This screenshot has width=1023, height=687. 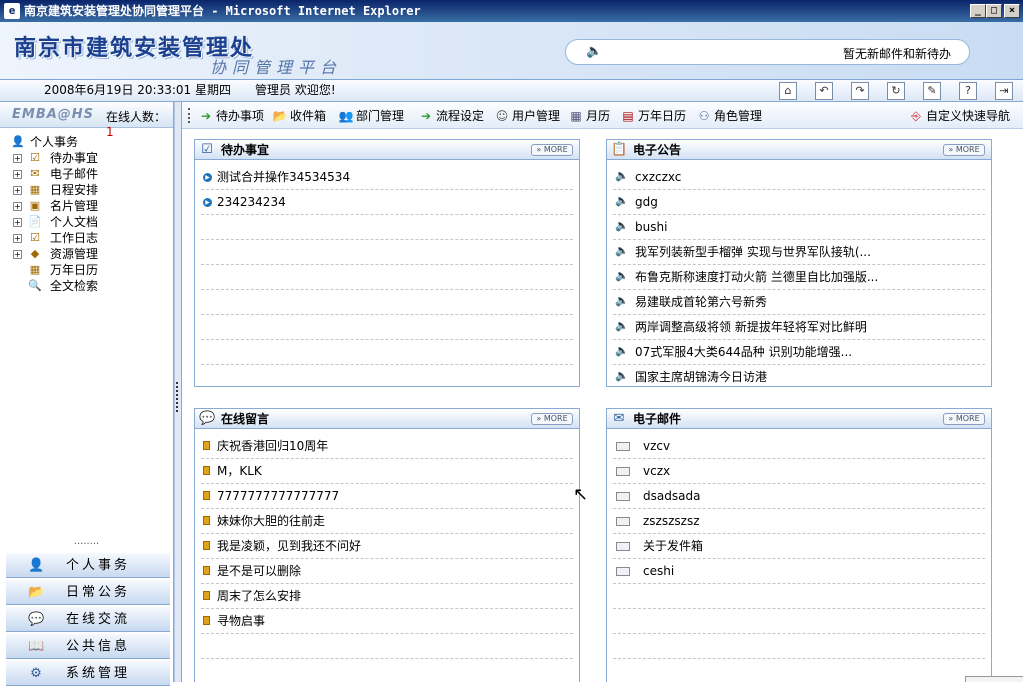 What do you see at coordinates (371, 116) in the screenshot?
I see `toolbar-department: 👥 部门管理` at bounding box center [371, 116].